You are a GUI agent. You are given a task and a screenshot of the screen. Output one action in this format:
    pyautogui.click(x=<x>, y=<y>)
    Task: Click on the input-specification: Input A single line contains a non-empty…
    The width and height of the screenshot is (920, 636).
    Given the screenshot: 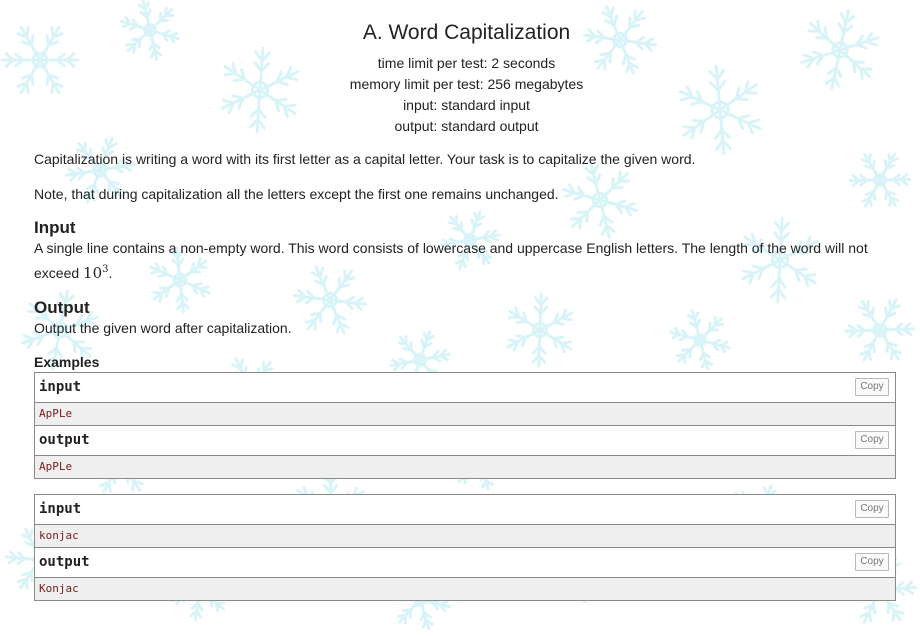 What is the action you would take?
    pyautogui.click(x=466, y=251)
    